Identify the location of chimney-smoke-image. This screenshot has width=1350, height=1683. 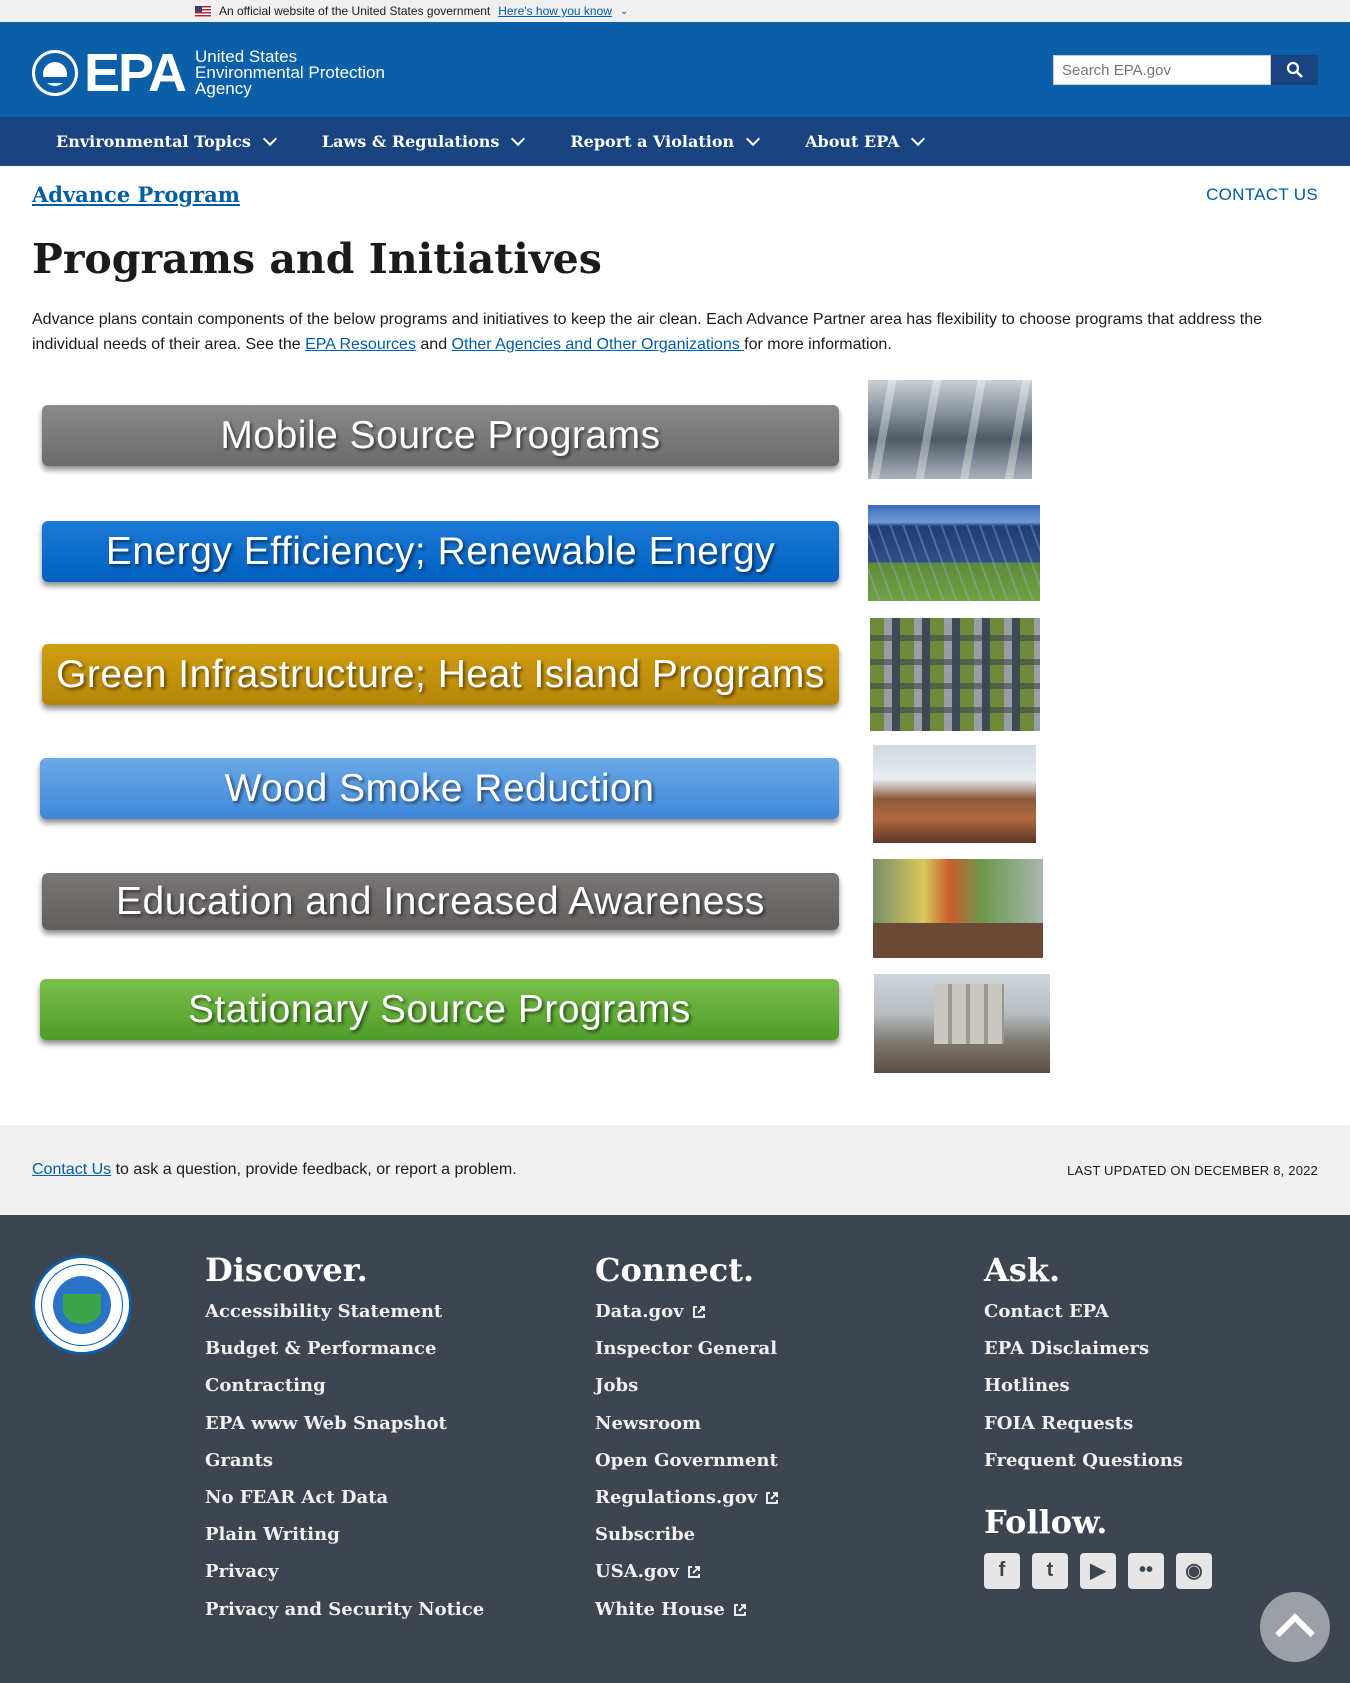
(954, 794).